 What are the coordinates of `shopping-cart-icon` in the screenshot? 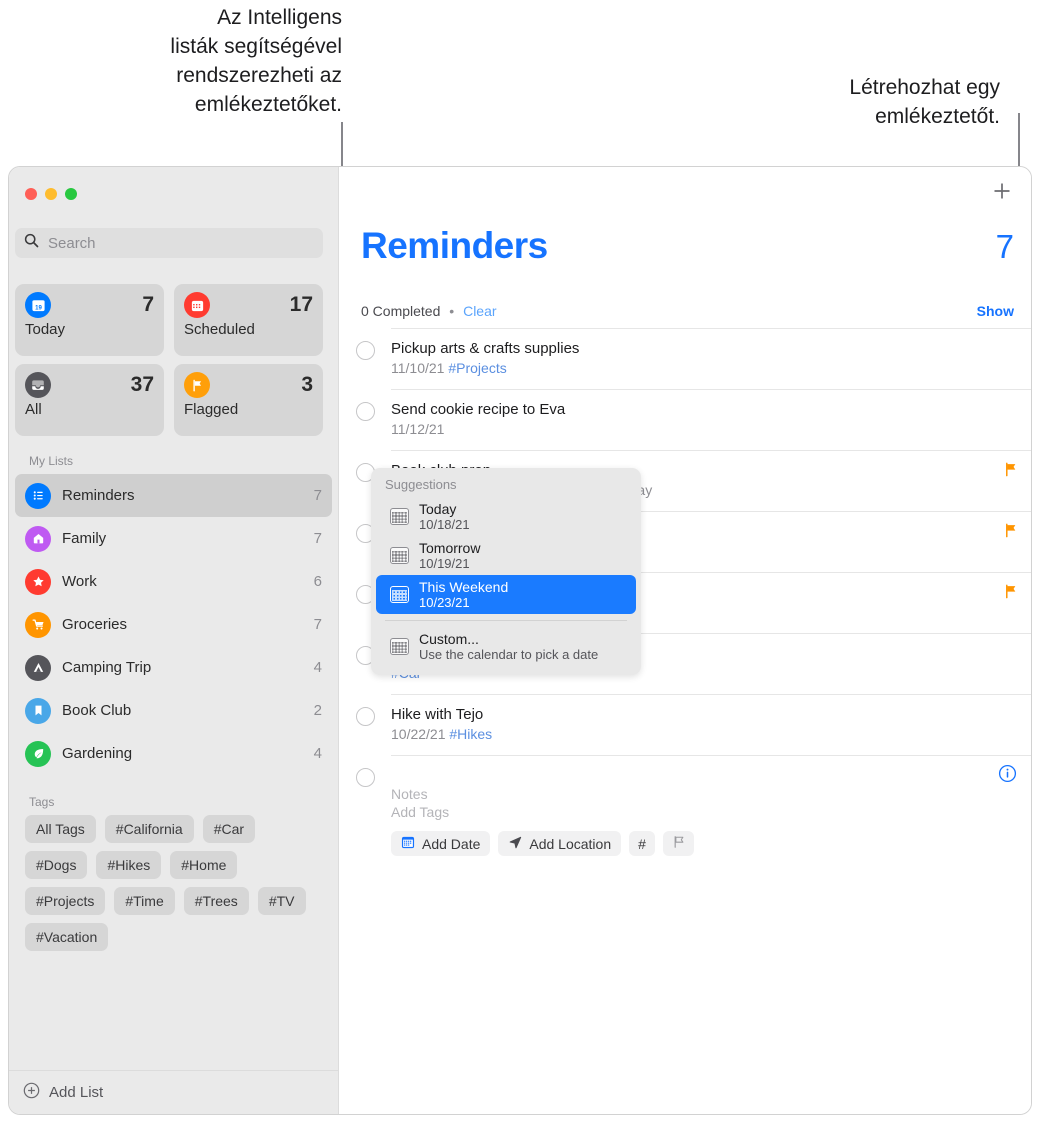 It's located at (38, 624).